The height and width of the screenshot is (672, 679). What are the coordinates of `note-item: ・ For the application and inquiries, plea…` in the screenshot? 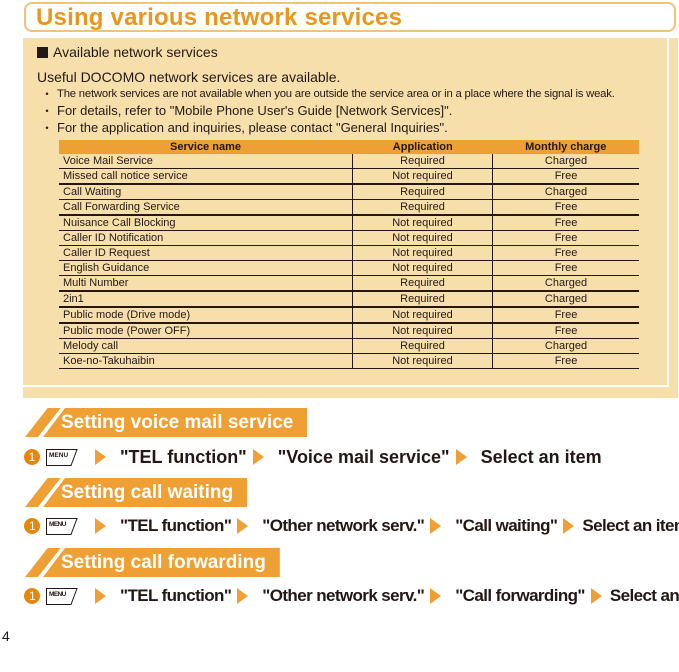 It's located at (244, 127).